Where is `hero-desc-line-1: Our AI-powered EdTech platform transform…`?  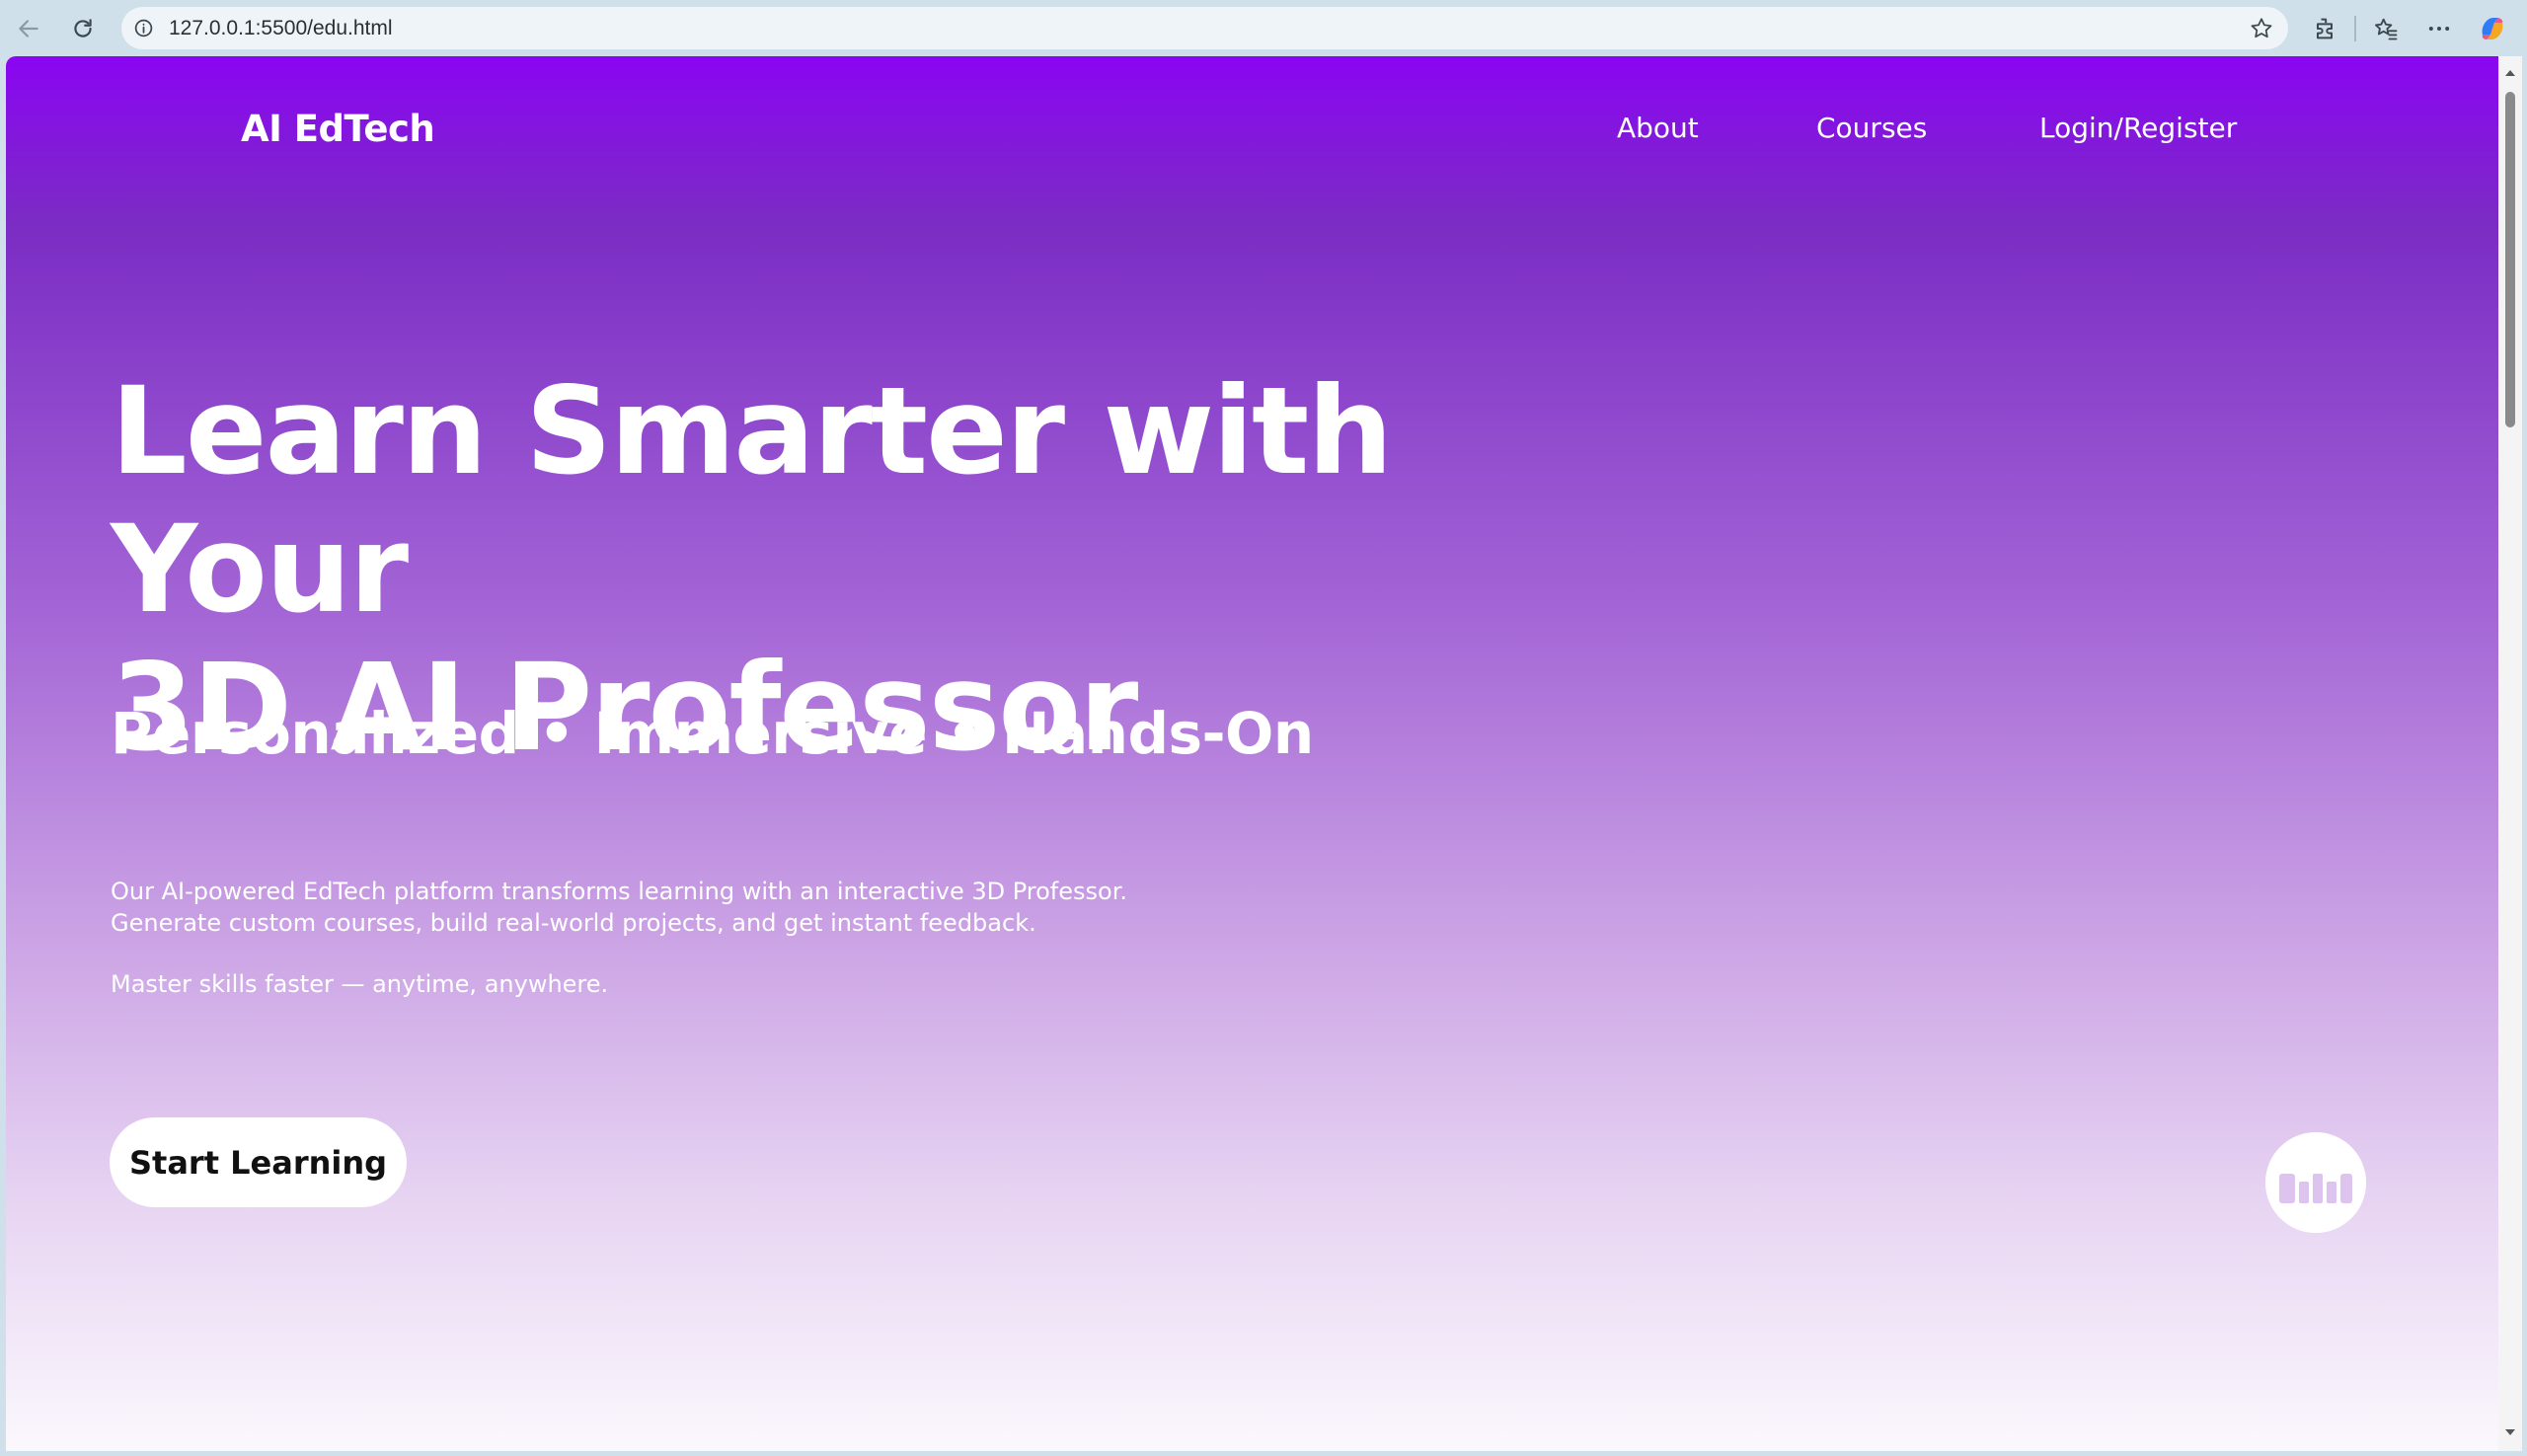
hero-desc-line-1: Our AI-powered EdTech platform transform… is located at coordinates (619, 891).